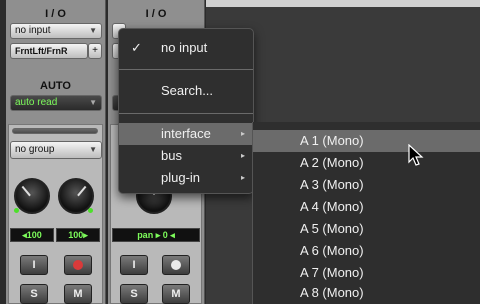 The height and width of the screenshot is (304, 480). I want to click on menu-item-bus: bus ▸, so click(186, 156).